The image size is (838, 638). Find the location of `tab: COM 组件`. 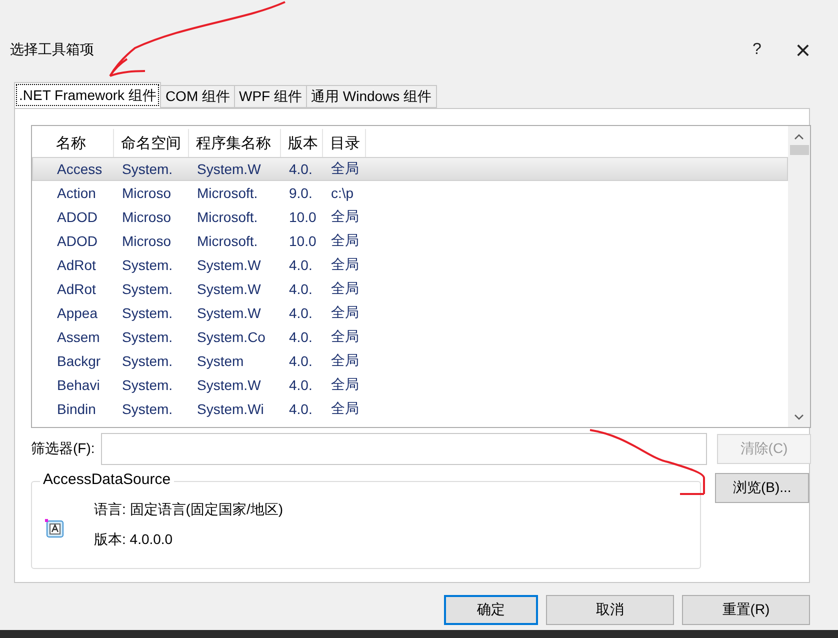

tab: COM 组件 is located at coordinates (197, 96).